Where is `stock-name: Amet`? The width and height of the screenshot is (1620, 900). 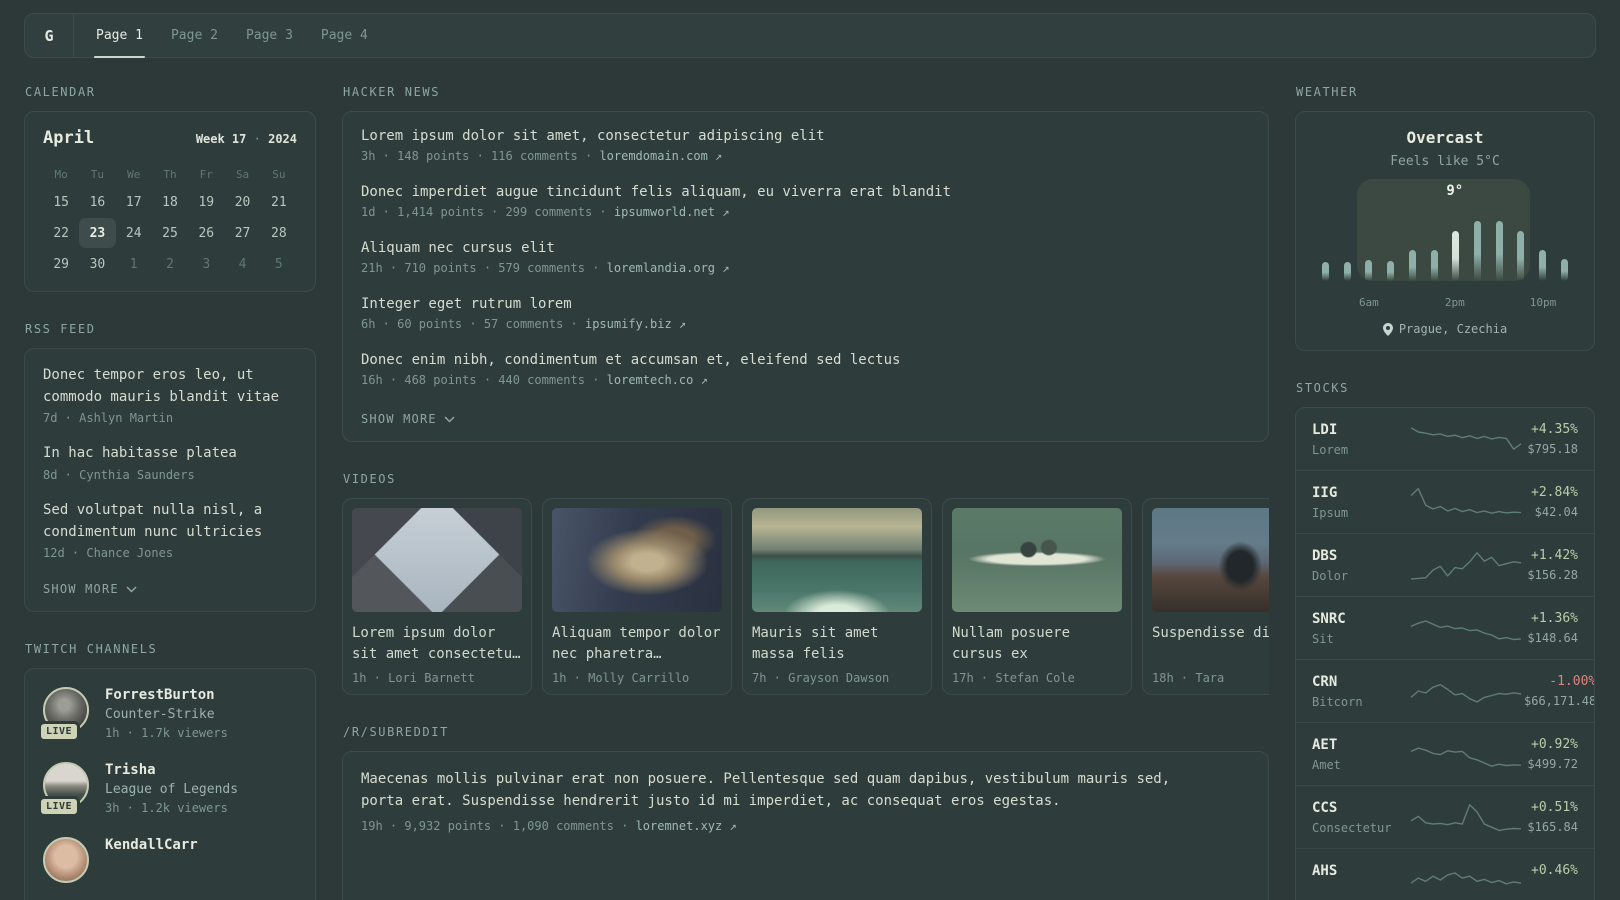
stock-name: Amet is located at coordinates (1326, 764).